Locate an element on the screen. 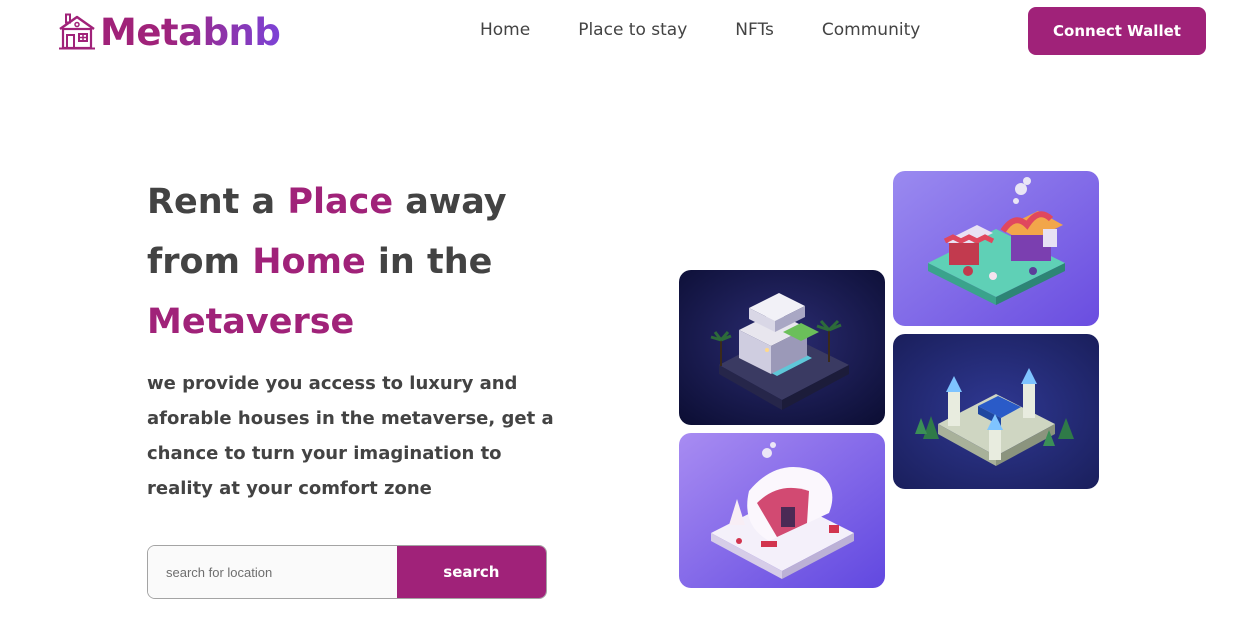  search-form: search is located at coordinates (347, 572).